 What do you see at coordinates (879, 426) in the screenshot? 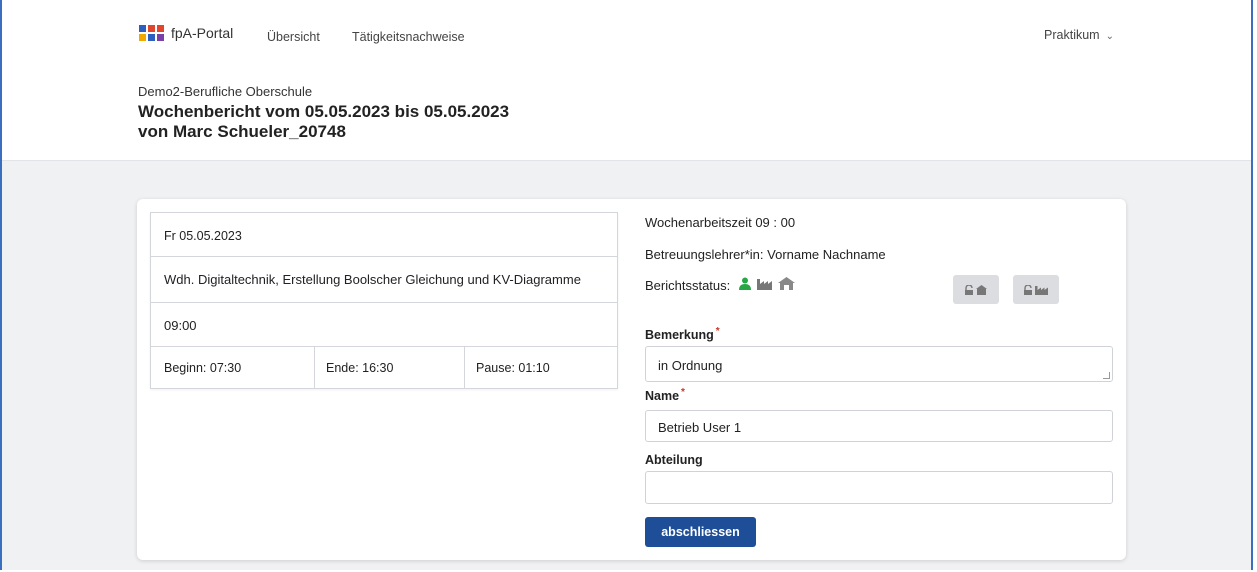
I see `name-input: Betrieb User 1` at bounding box center [879, 426].